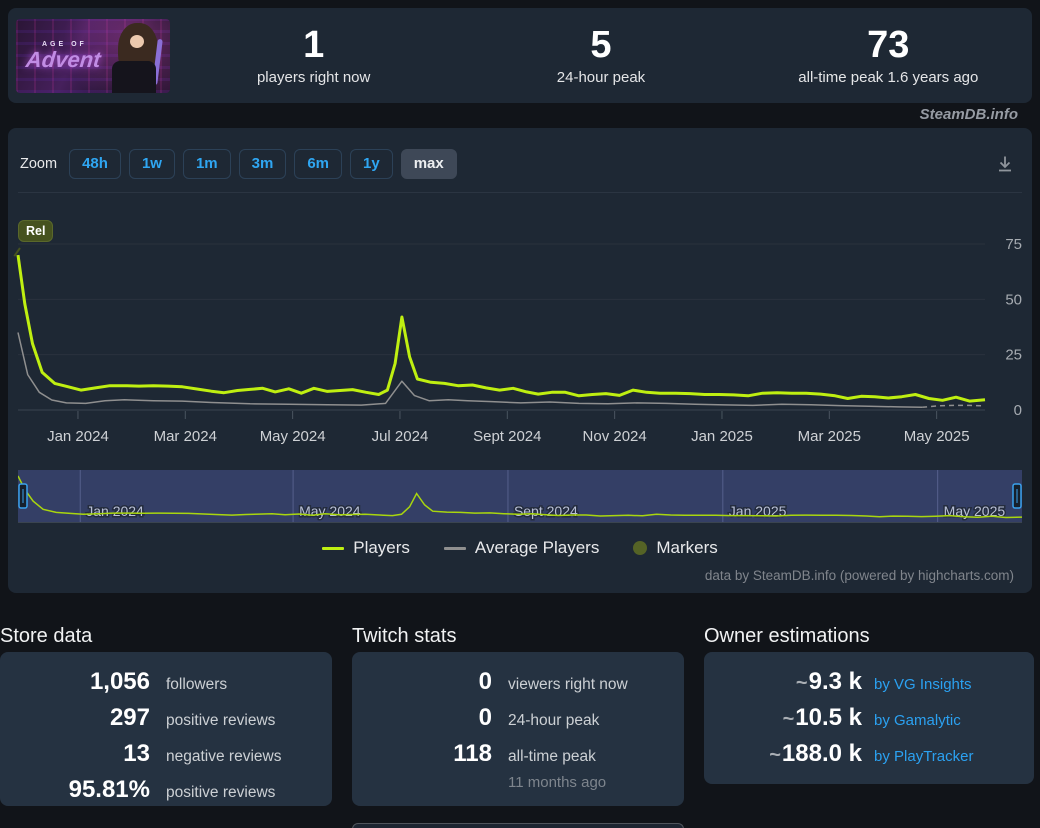 Image resolution: width=1040 pixels, height=828 pixels. Describe the element at coordinates (39, 164) in the screenshot. I see `zoom-label: Zoom` at that location.